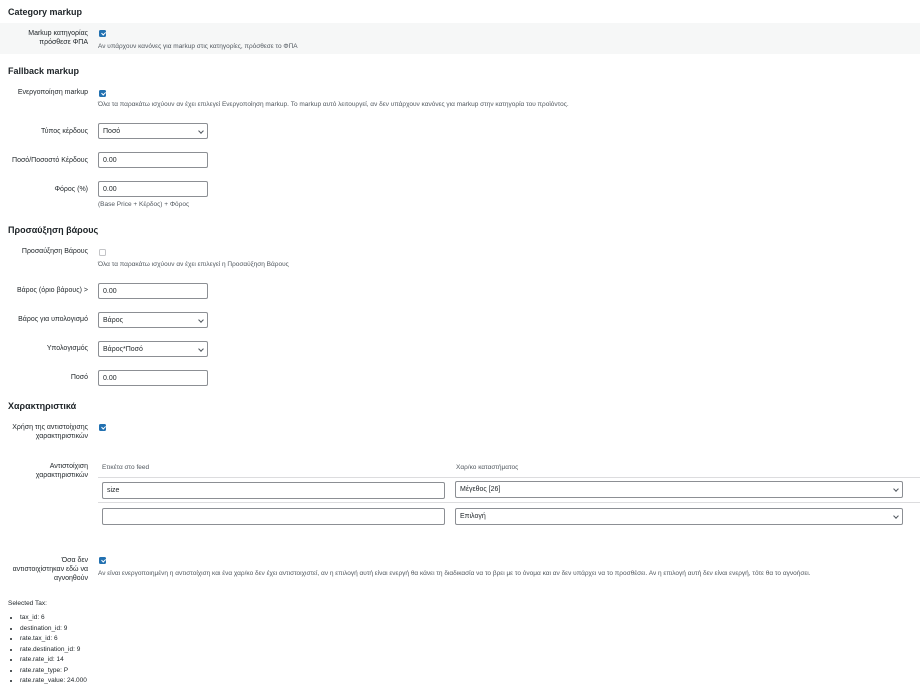 The width and height of the screenshot is (920, 699). What do you see at coordinates (126, 467) in the screenshot?
I see `col-feed-label-header: Ετικέτα στο feed` at bounding box center [126, 467].